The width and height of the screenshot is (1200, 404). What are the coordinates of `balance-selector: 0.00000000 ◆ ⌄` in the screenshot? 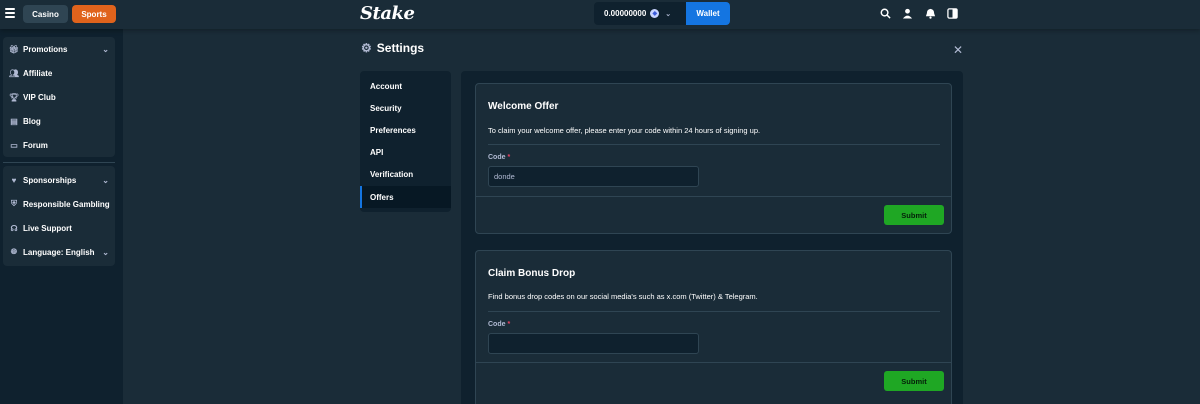 It's located at (640, 13).